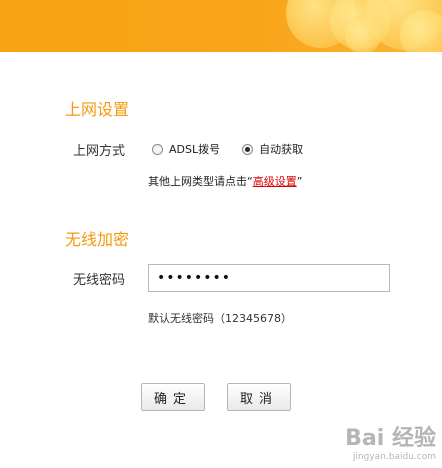 The height and width of the screenshot is (468, 442). What do you see at coordinates (99, 151) in the screenshot?
I see `connection-mode-label: 上网方式` at bounding box center [99, 151].